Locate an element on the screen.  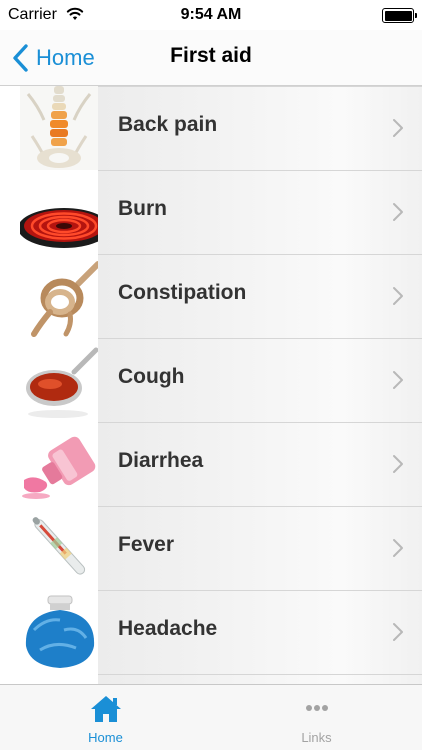
knotted-rope-icon is located at coordinates (59, 296).